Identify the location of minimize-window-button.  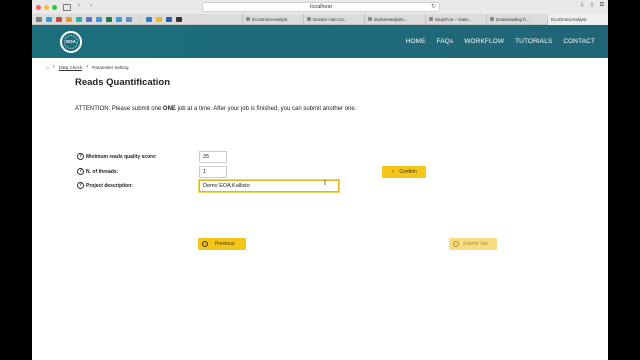
(46, 7).